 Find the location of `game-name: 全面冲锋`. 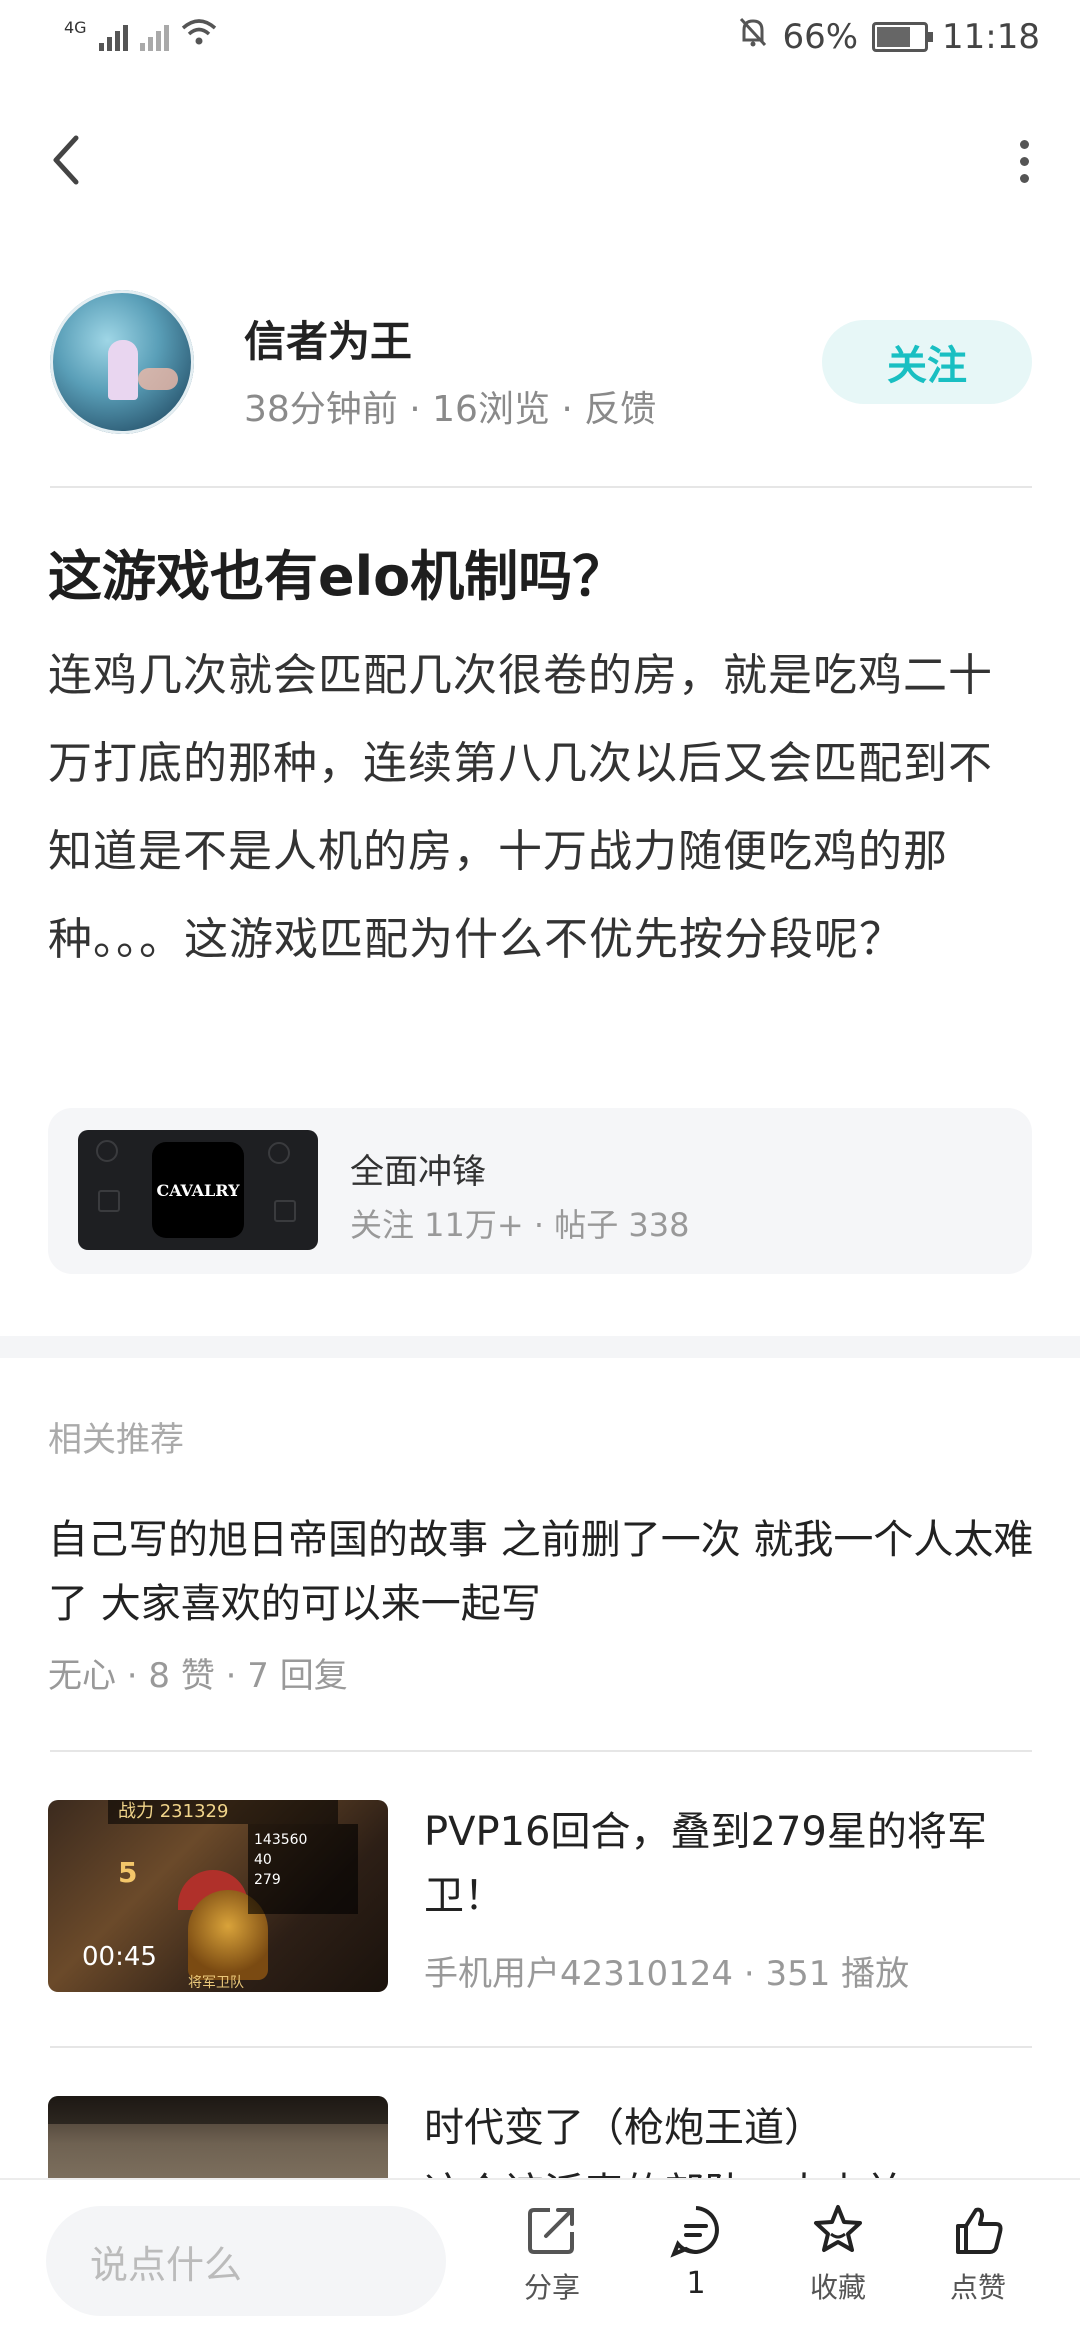

game-name: 全面冲锋 is located at coordinates (418, 1172).